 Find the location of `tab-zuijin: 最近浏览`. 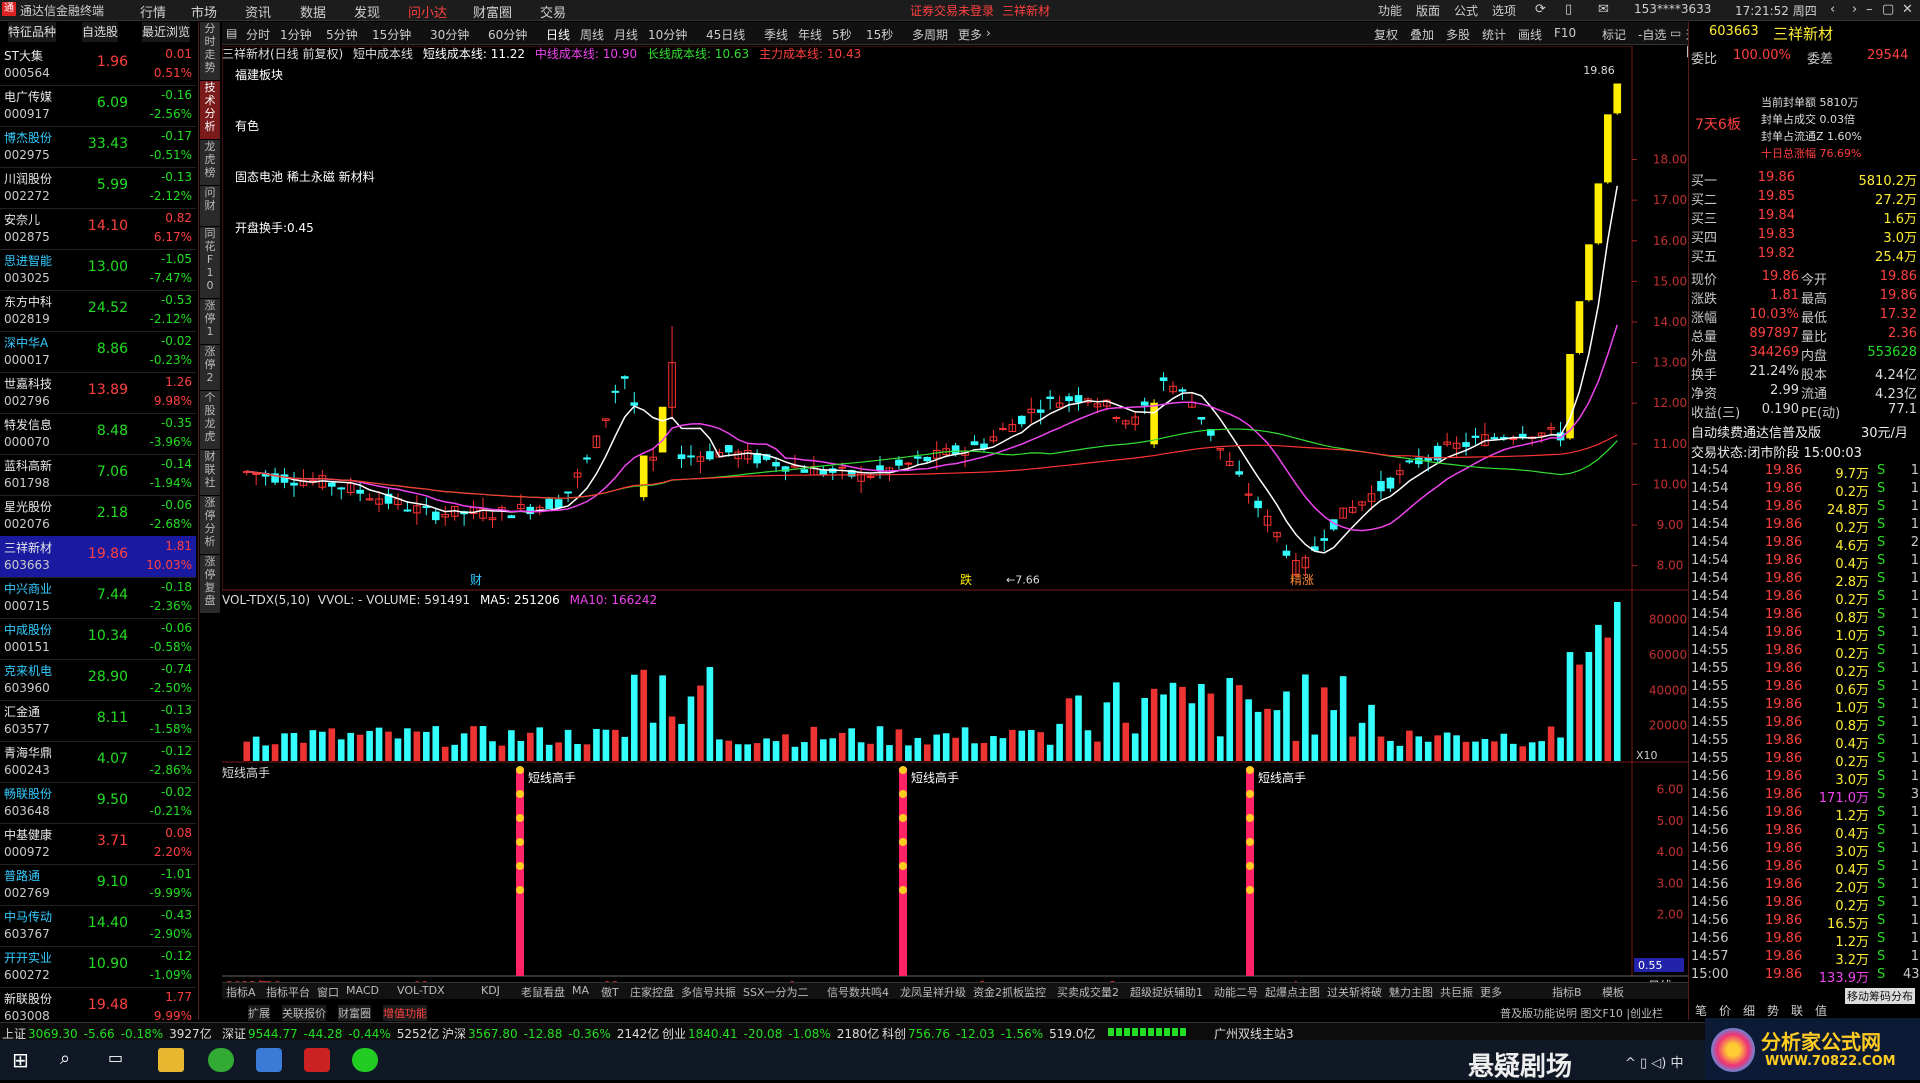

tab-zuijin: 最近浏览 is located at coordinates (166, 32).